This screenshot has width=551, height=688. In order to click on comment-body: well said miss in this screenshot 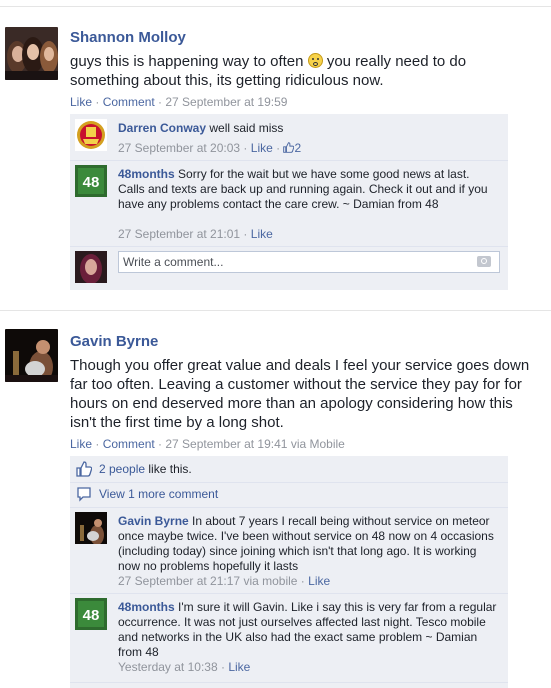, I will do `click(246, 128)`.